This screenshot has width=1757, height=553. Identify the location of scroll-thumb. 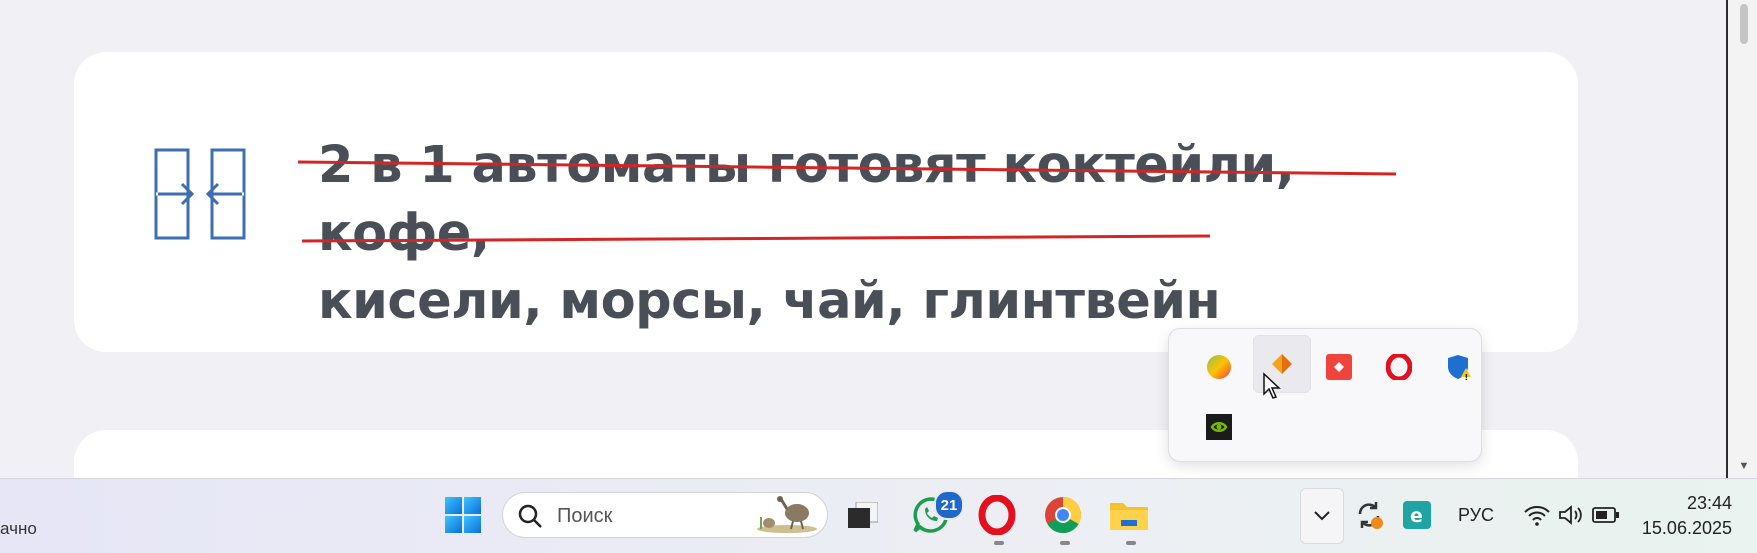
(1744, 24).